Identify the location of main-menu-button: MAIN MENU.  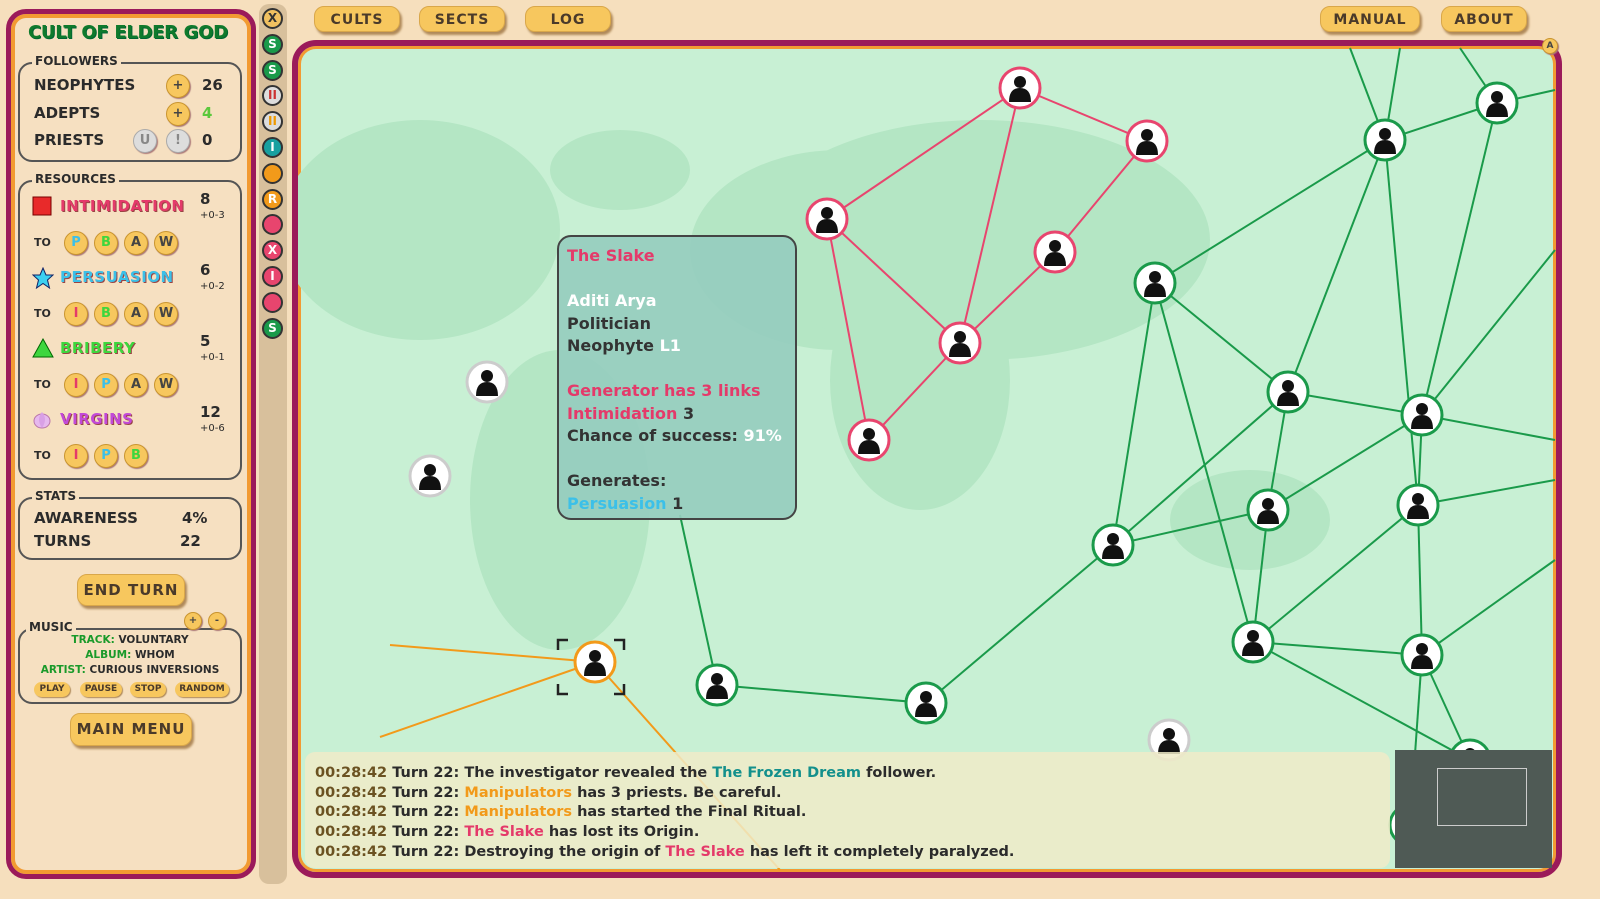
(131, 729).